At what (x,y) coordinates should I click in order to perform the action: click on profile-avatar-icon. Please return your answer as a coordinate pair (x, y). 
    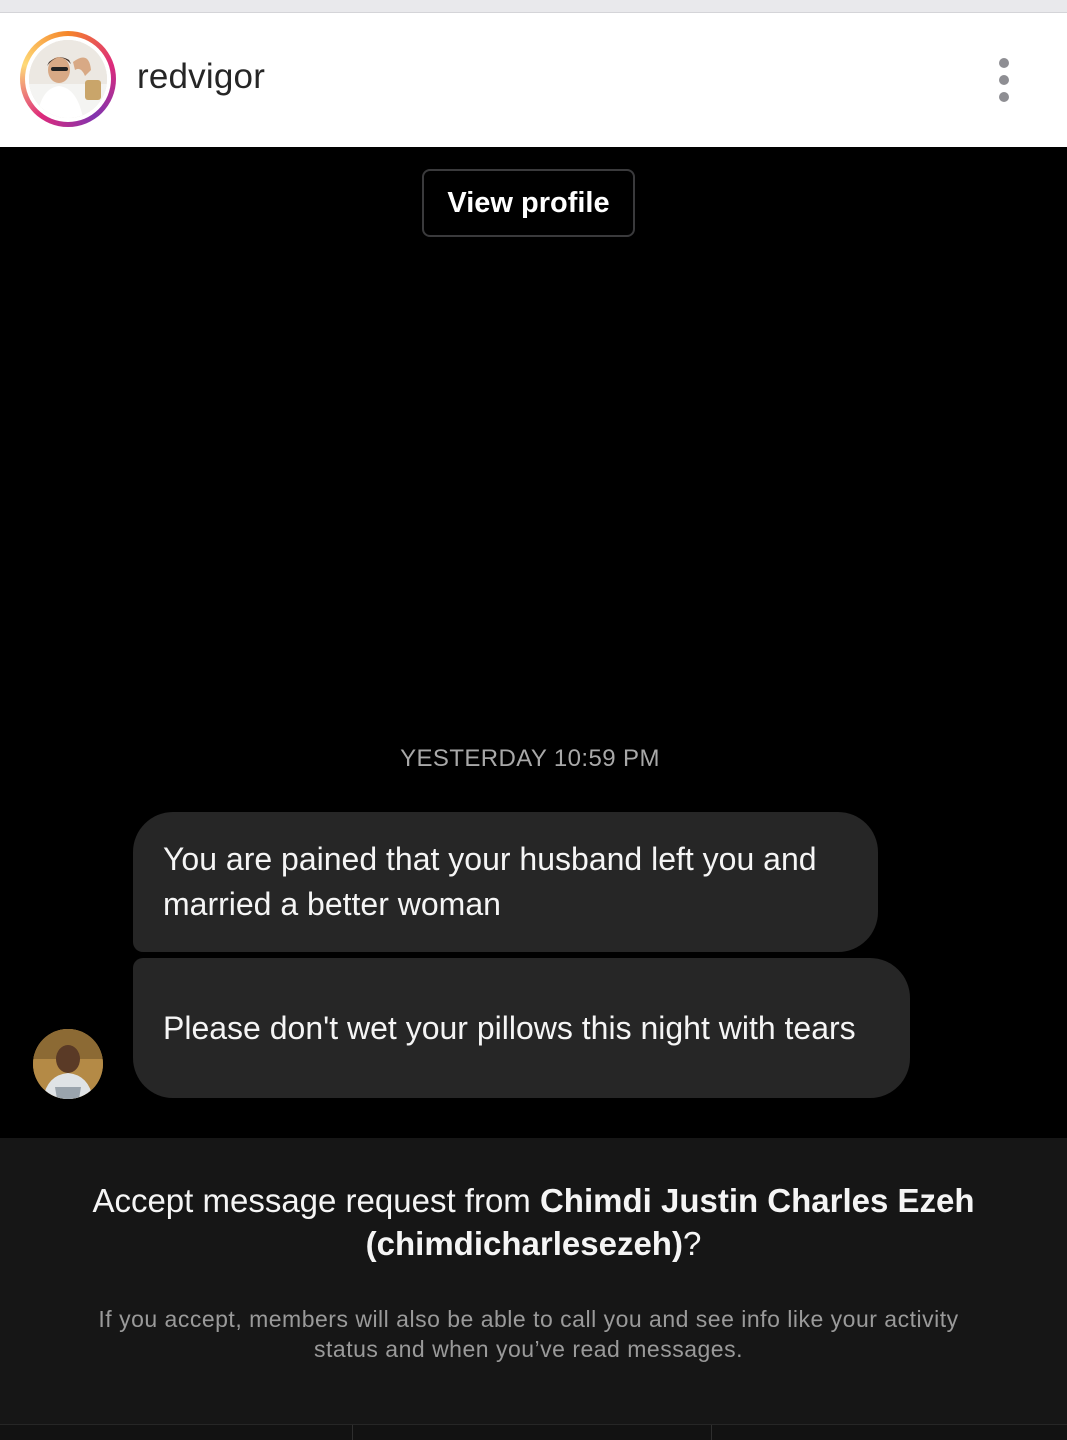
    Looking at the image, I should click on (68, 79).